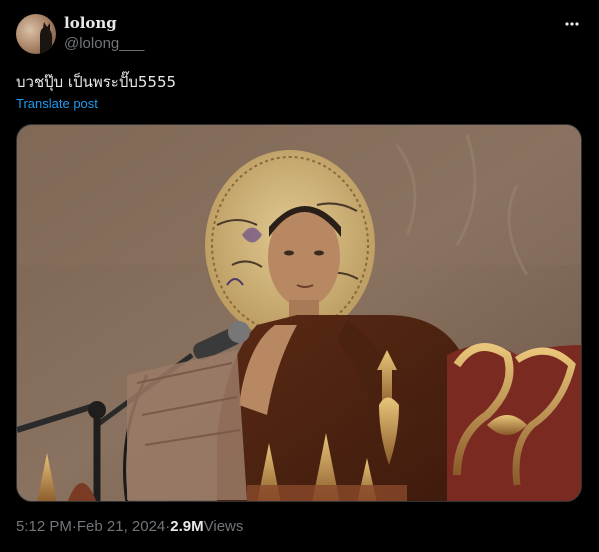 This screenshot has height=552, width=599. I want to click on user-handle: @lolong___, so click(104, 43).